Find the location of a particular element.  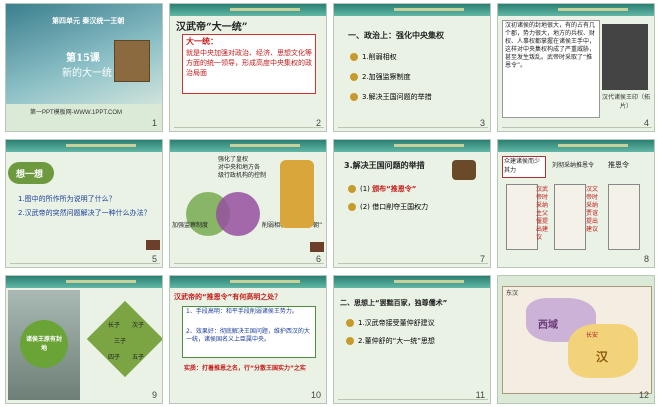

list-item: 2.董仲舒的“大一统”思想 is located at coordinates (390, 341).